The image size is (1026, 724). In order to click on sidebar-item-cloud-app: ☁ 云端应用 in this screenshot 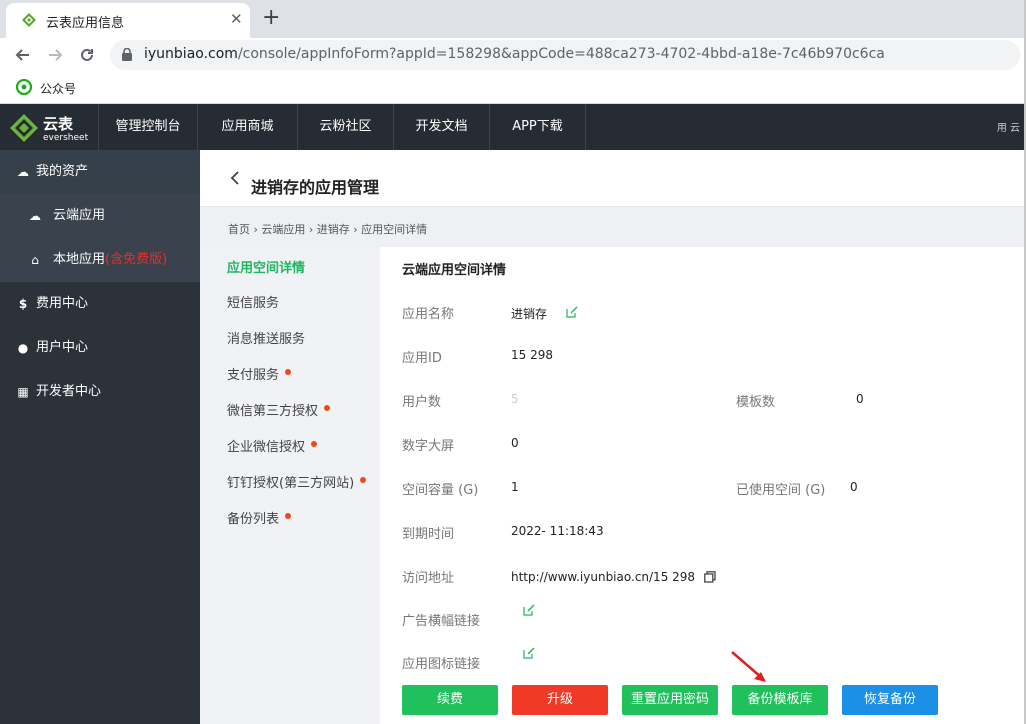, I will do `click(100, 216)`.